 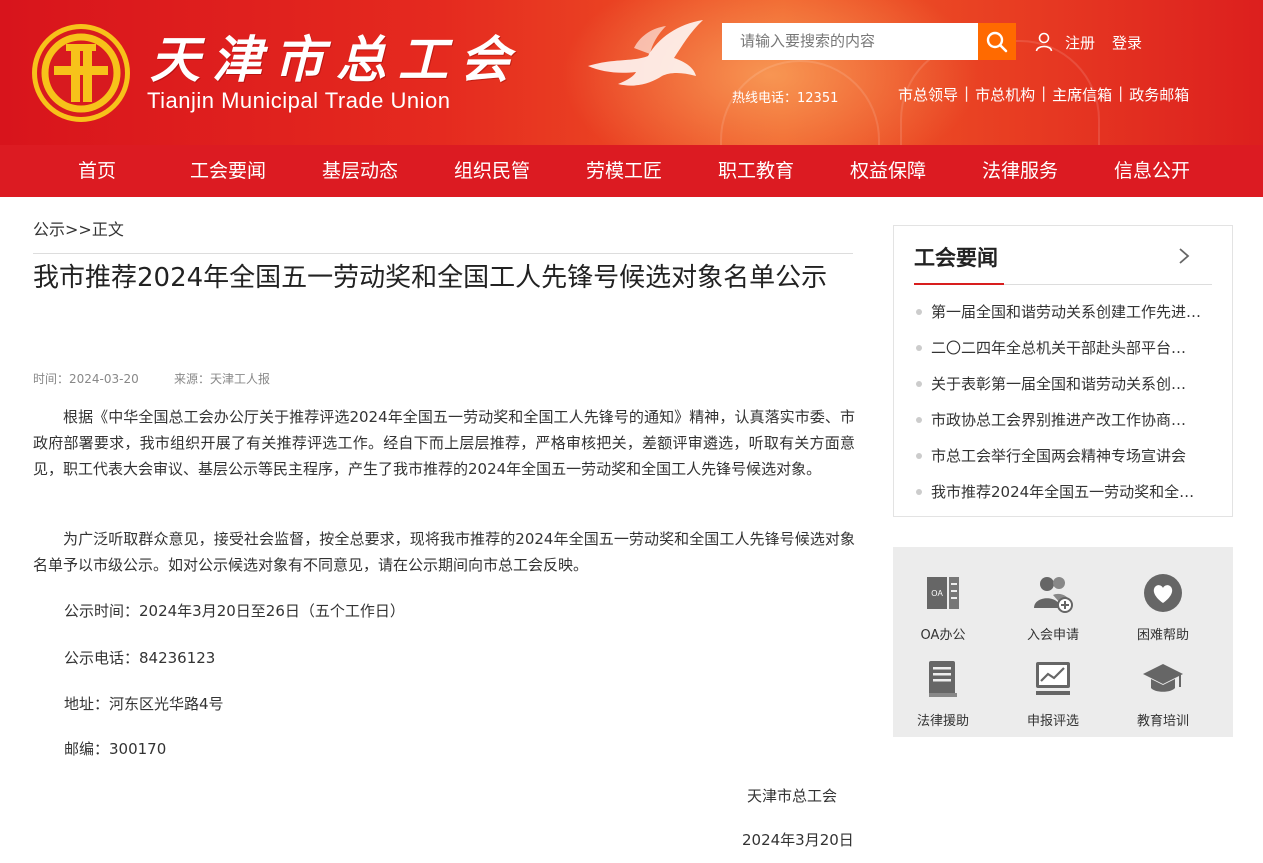 What do you see at coordinates (888, 171) in the screenshot?
I see `nav-item-rights: 权益保障` at bounding box center [888, 171].